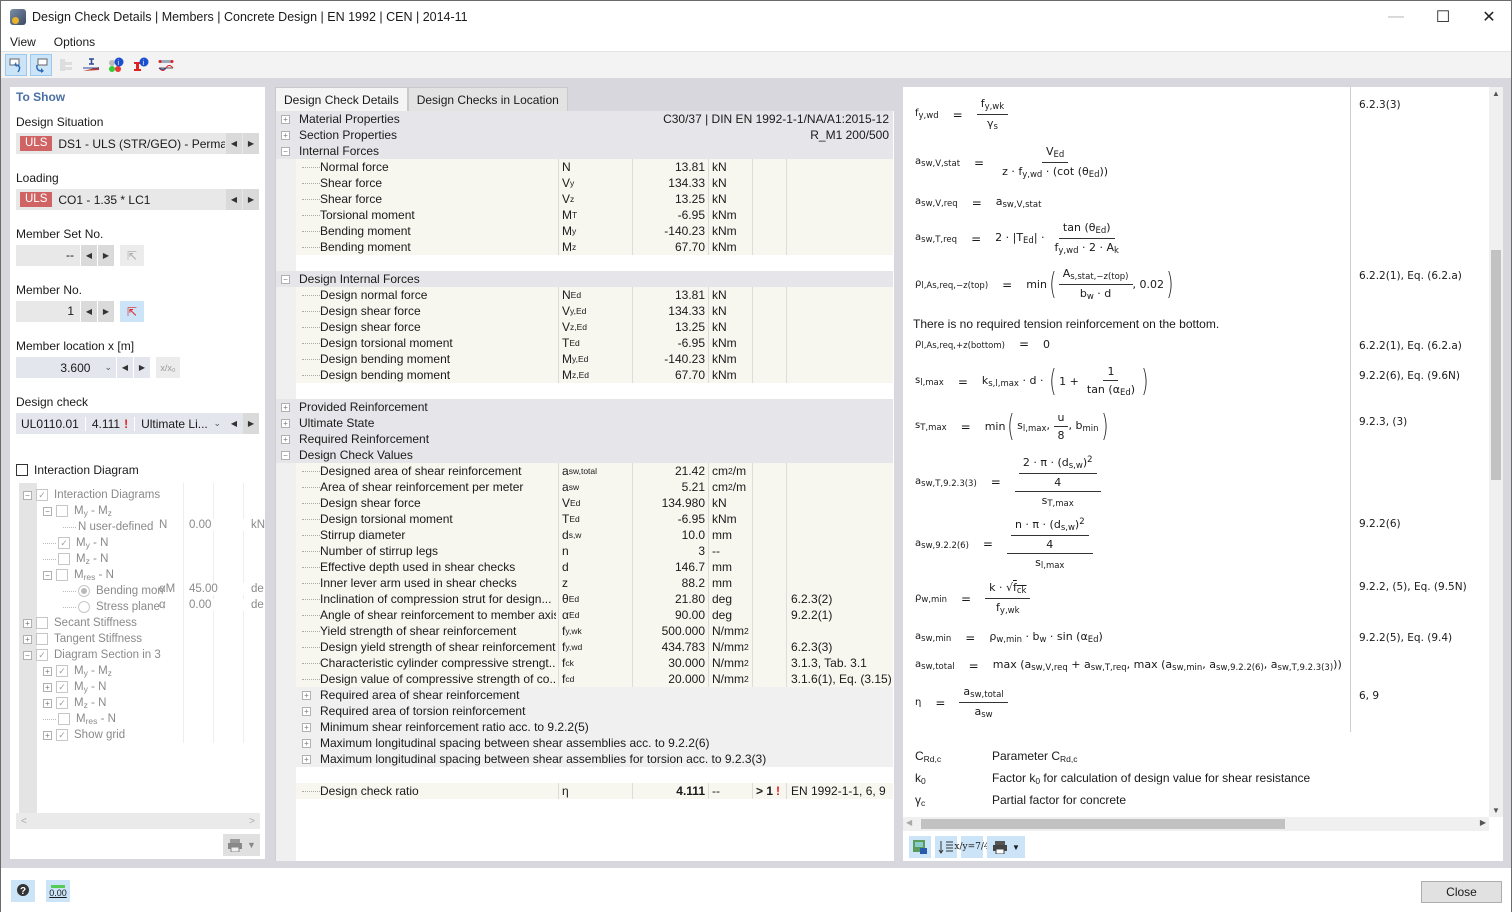  What do you see at coordinates (58, 891) in the screenshot?
I see `units-decimals-button: 0.00` at bounding box center [58, 891].